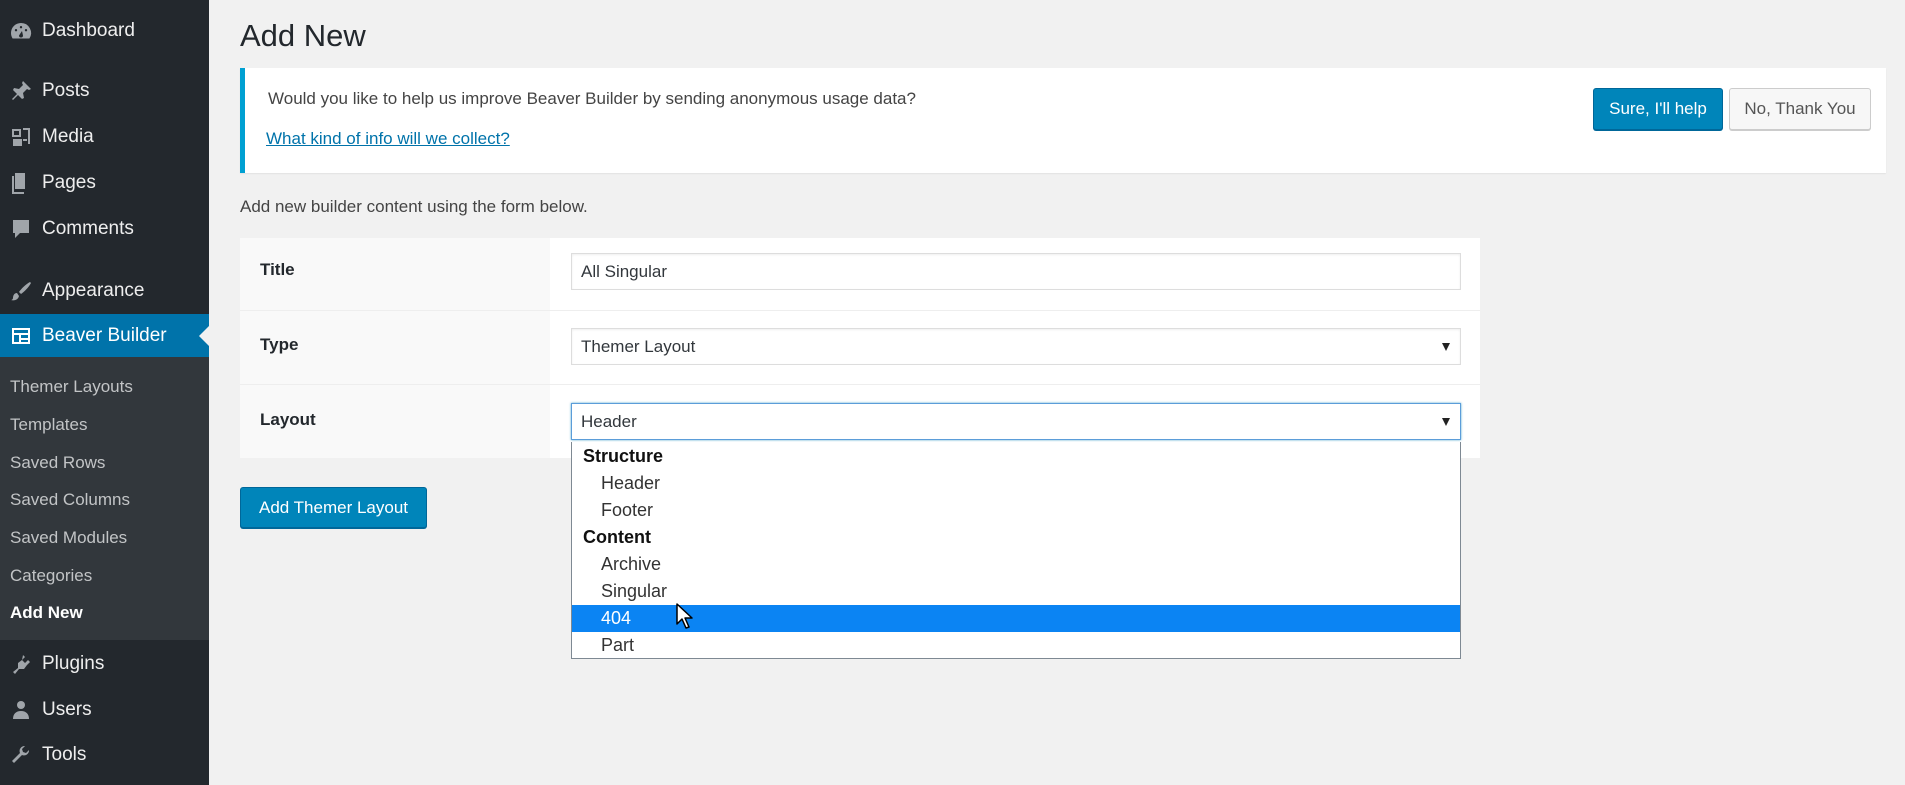 This screenshot has height=785, width=1905. What do you see at coordinates (1016, 346) in the screenshot?
I see `type-select: Themer Layout` at bounding box center [1016, 346].